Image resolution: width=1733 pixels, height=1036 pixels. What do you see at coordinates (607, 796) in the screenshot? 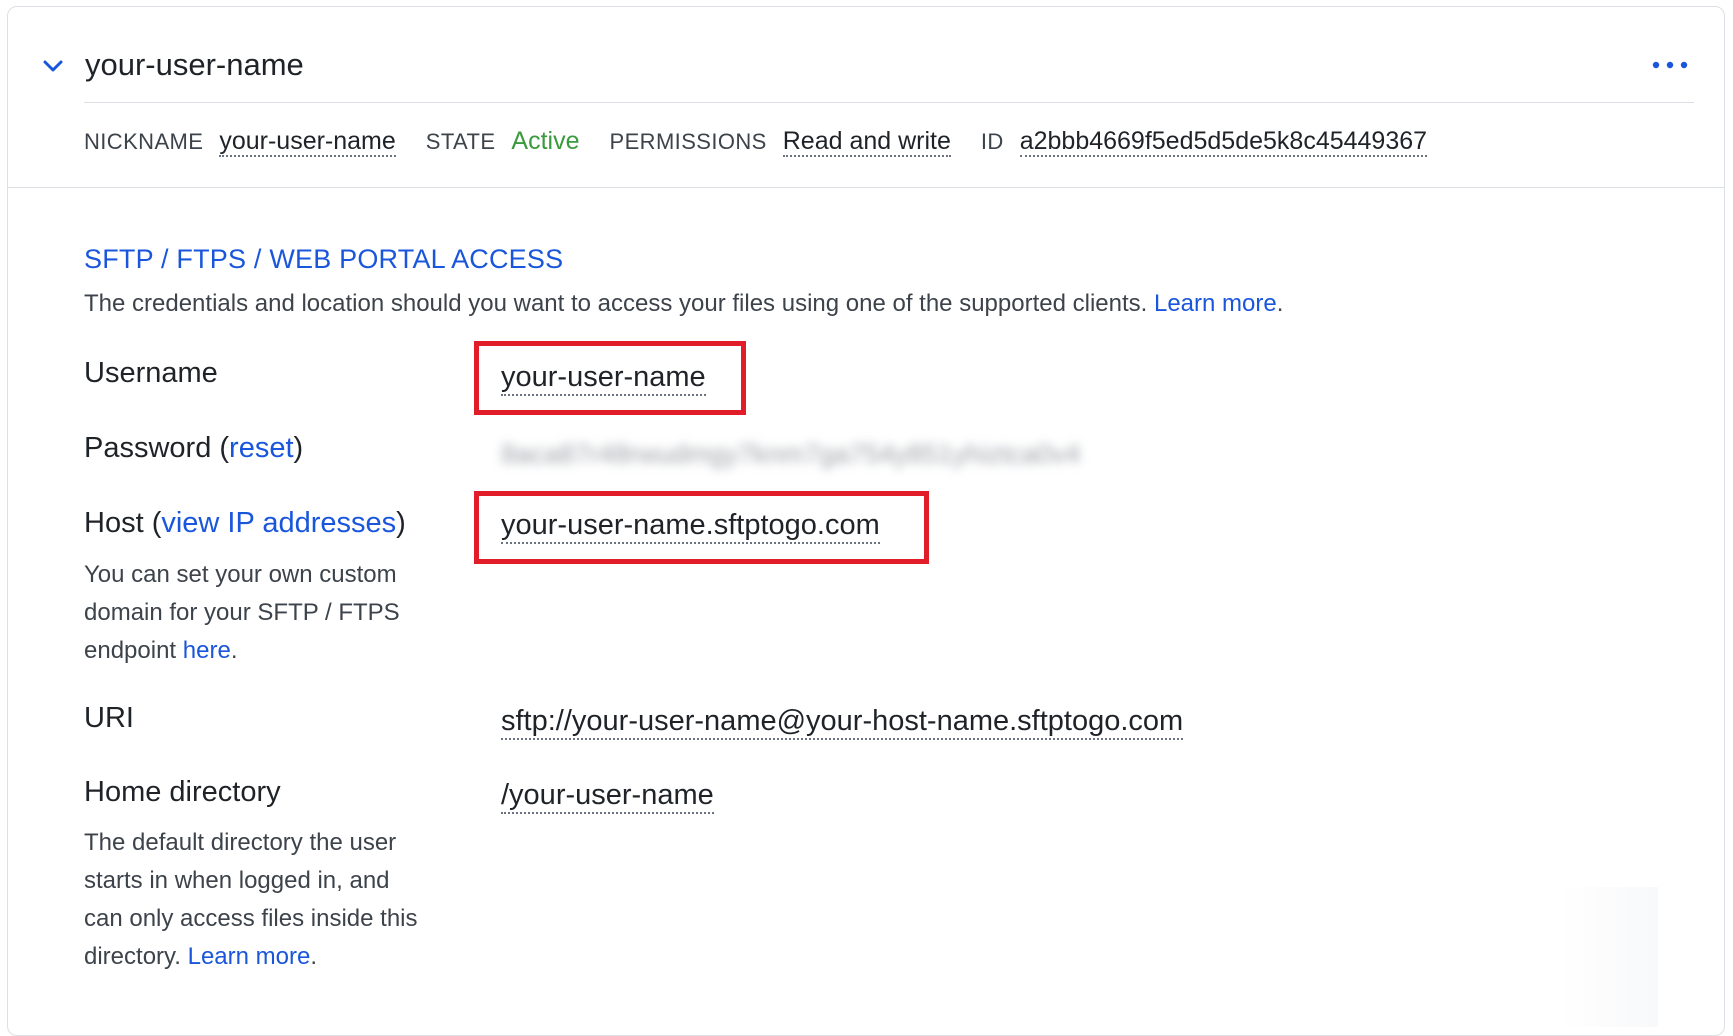
I see `home-directory-value: /your-user-name` at bounding box center [607, 796].